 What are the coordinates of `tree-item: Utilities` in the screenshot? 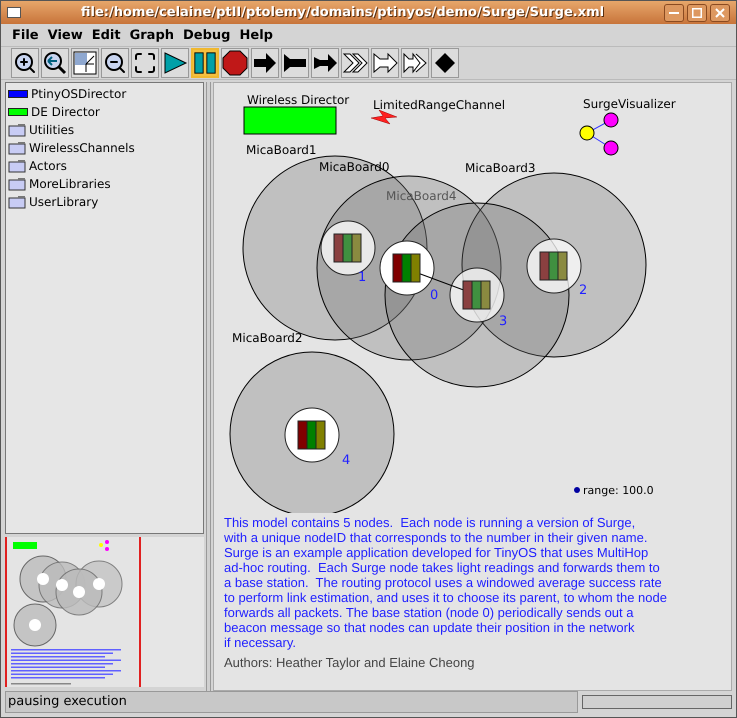 It's located at (105, 130).